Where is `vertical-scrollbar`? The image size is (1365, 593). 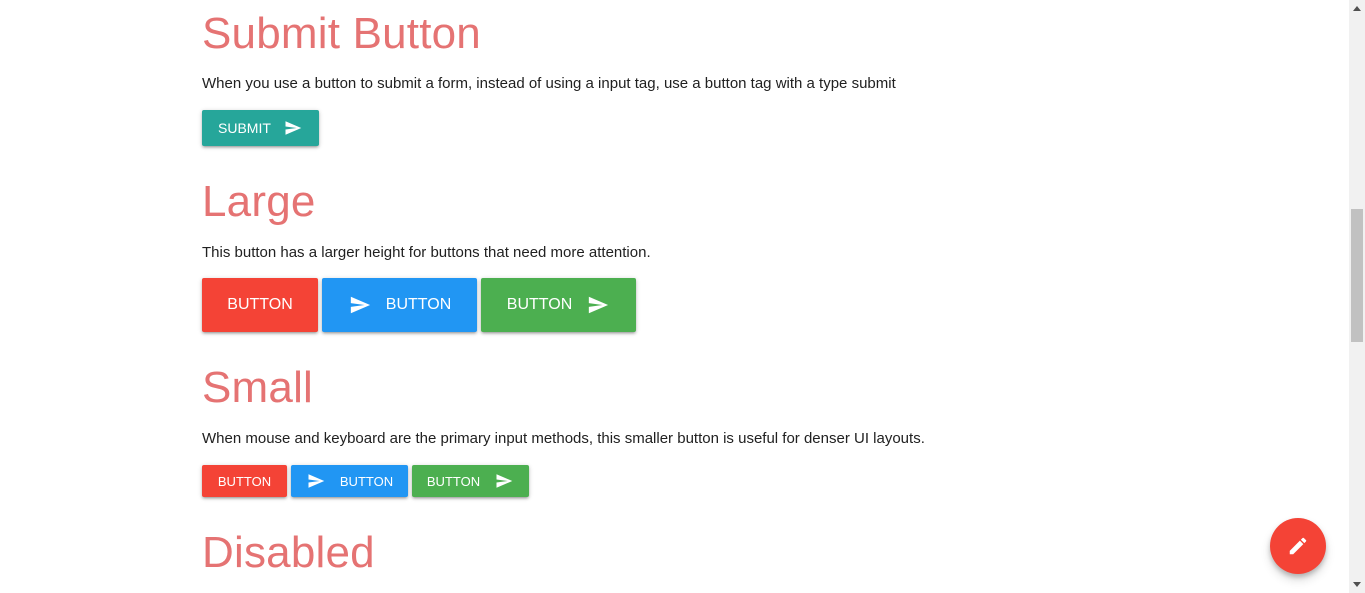
vertical-scrollbar is located at coordinates (1357, 296).